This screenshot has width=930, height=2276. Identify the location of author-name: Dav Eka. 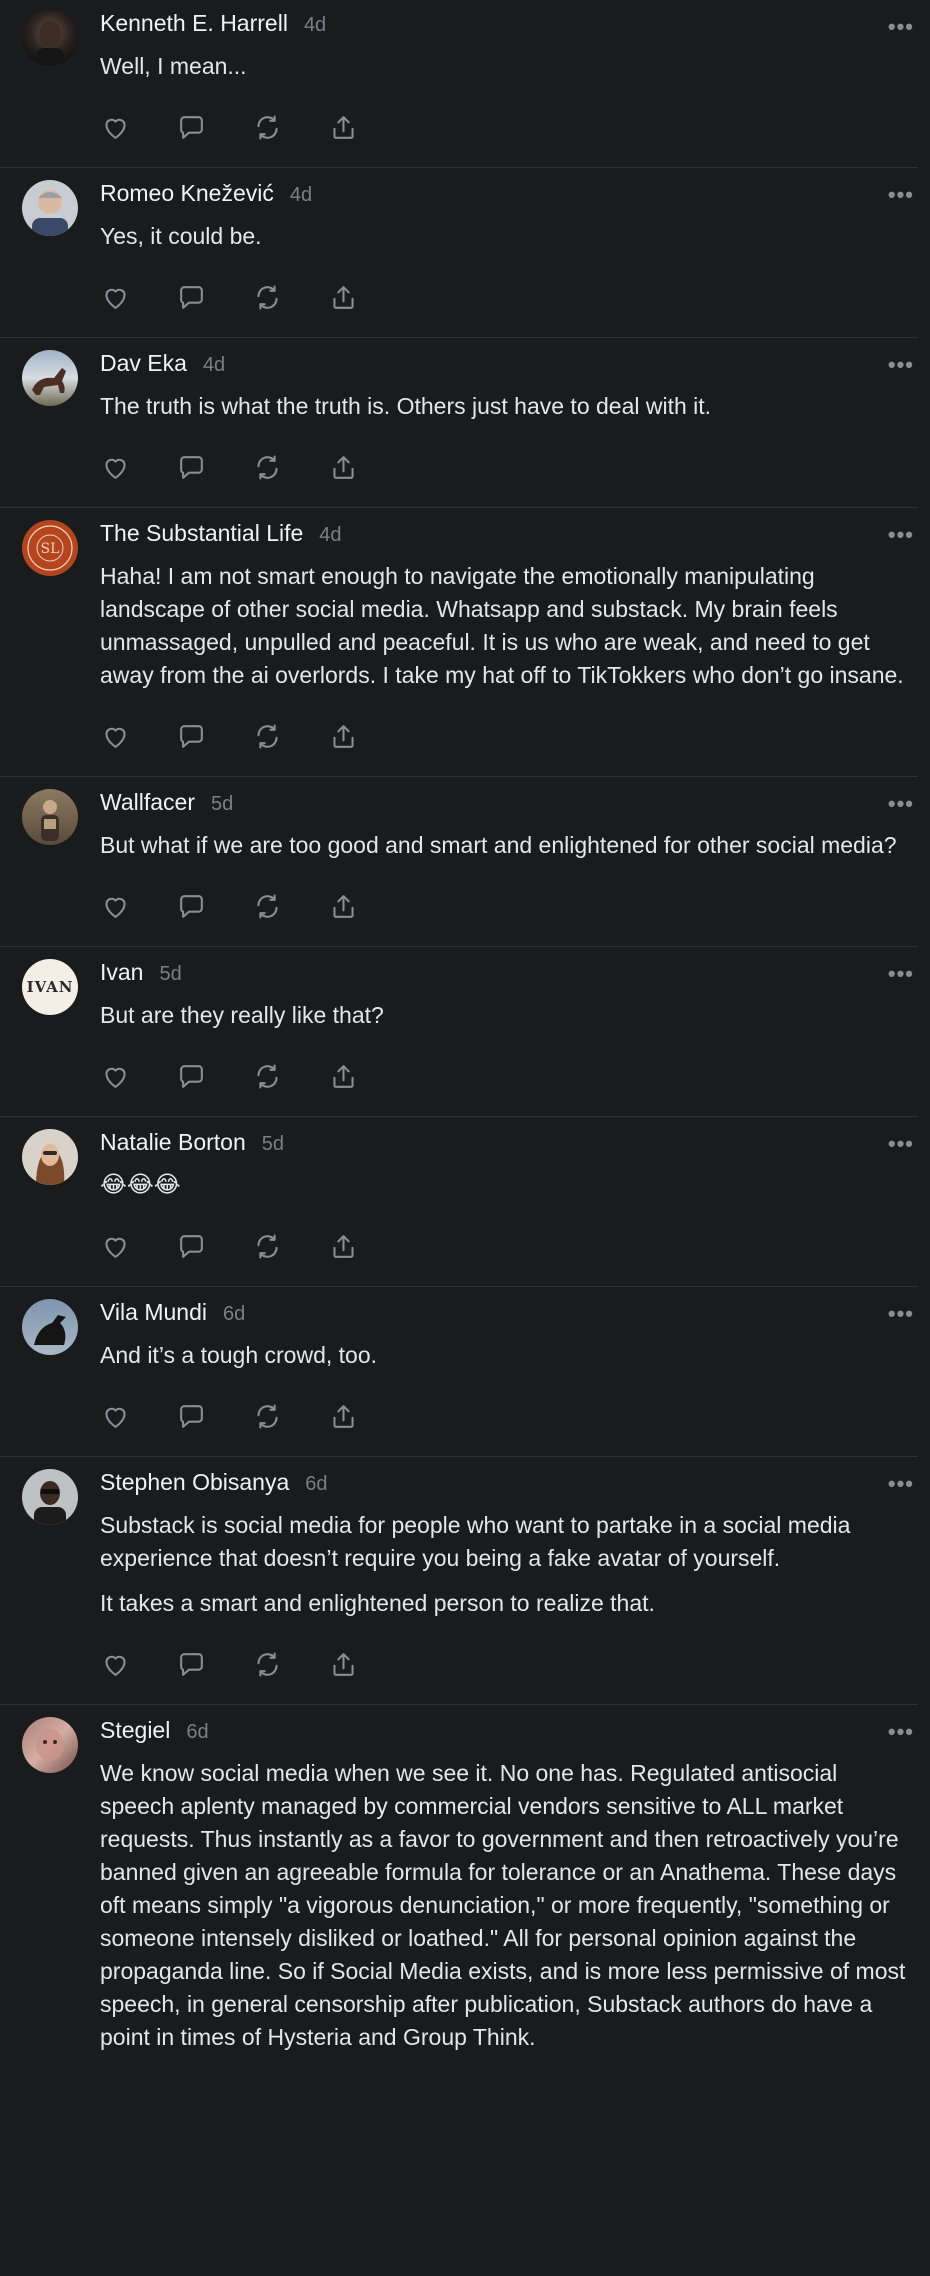
(143, 363).